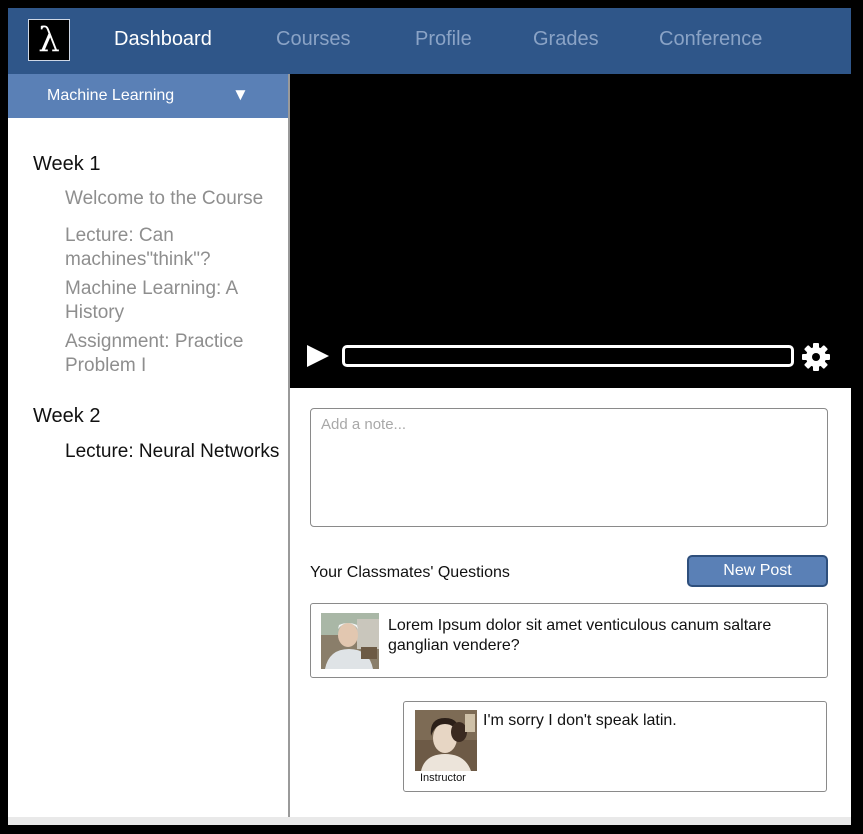 Image resolution: width=863 pixels, height=834 pixels. I want to click on lesson-neural-networks: Lecture: Neural Networks, so click(176, 452).